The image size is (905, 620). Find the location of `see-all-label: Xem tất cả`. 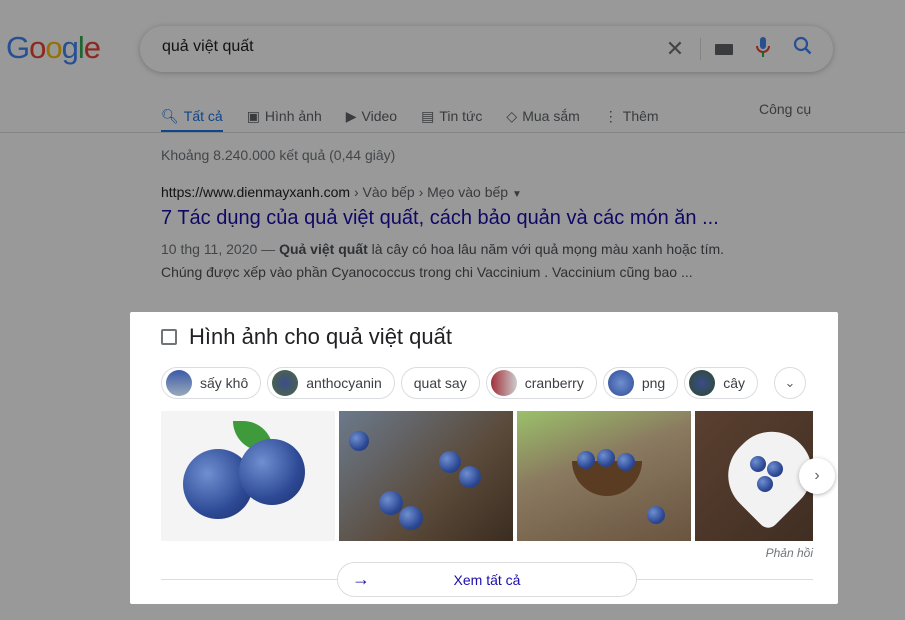

see-all-label: Xem tất cả is located at coordinates (487, 579).